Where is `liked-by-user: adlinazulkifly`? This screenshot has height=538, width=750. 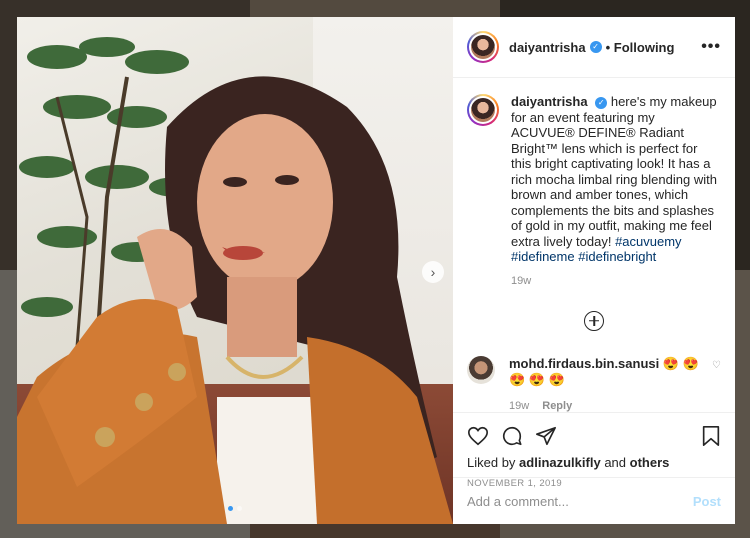 liked-by-user: adlinazulkifly is located at coordinates (560, 462).